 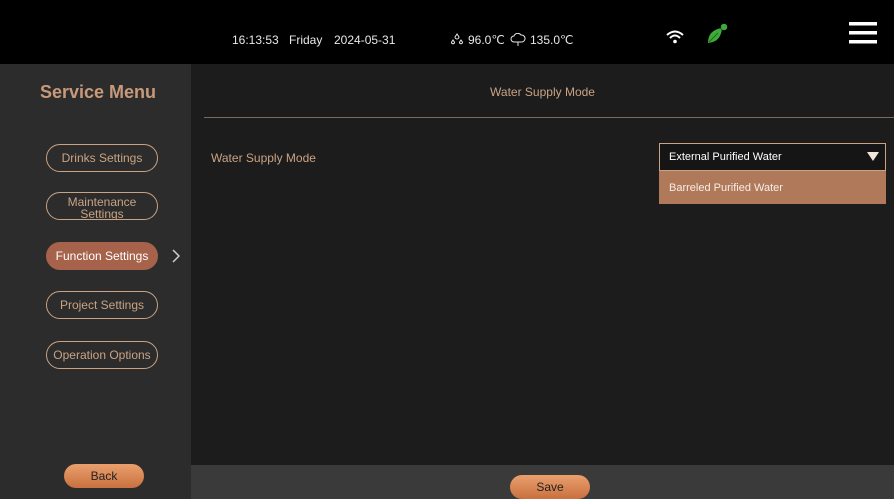 I want to click on sidebar-item-project-settings: Project Settings, so click(x=102, y=305).